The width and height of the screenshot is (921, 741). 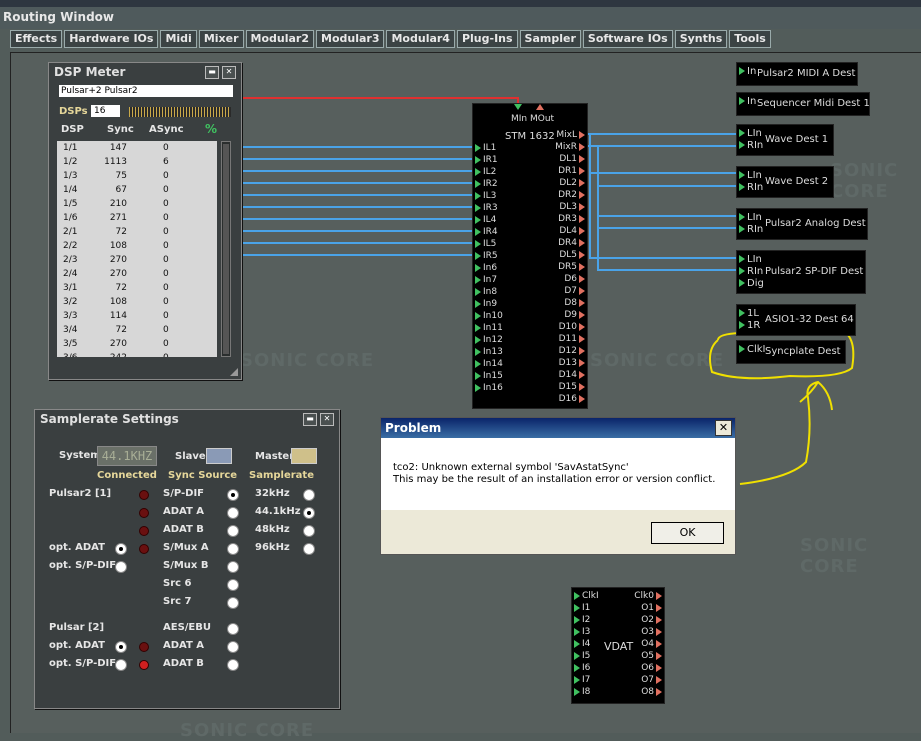 What do you see at coordinates (797, 74) in the screenshot?
I see `destination-module: In Pulsar2 MIDI A Dest` at bounding box center [797, 74].